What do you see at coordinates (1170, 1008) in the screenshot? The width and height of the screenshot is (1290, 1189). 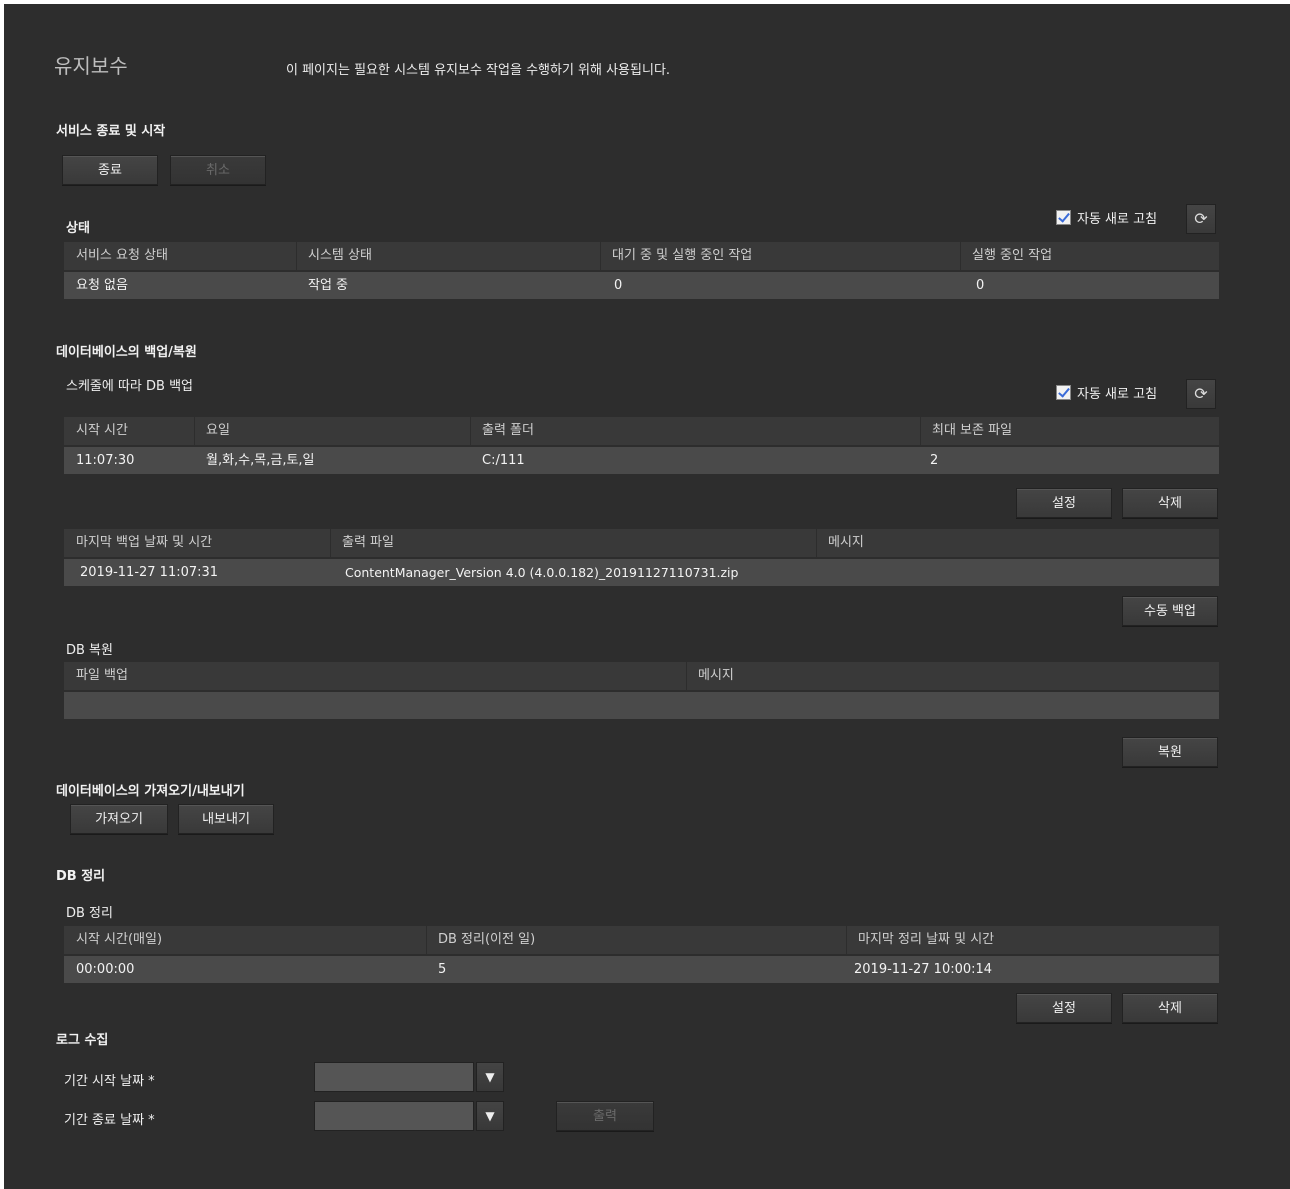 I see `cleanup-delete-button: 삭제` at bounding box center [1170, 1008].